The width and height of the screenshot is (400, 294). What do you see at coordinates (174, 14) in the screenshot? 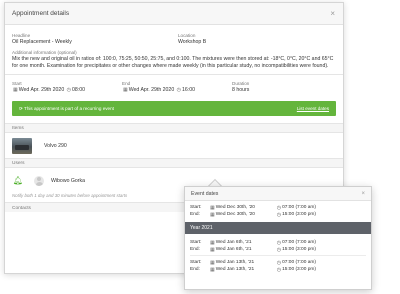
I see `modal-header: Appointment details ×` at bounding box center [174, 14].